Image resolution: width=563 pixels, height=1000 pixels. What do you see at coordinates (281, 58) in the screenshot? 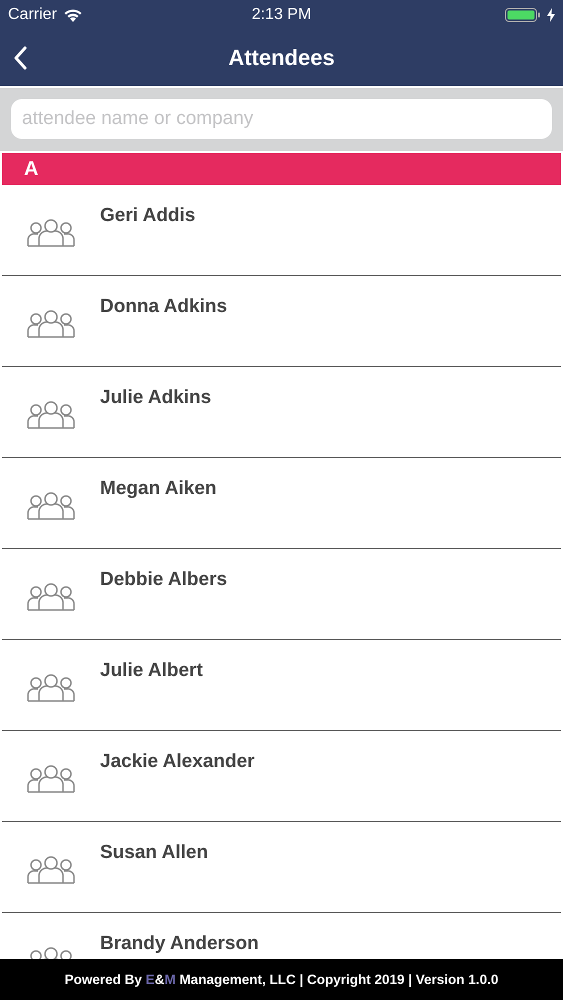
I see `screen-title: Attendees` at bounding box center [281, 58].